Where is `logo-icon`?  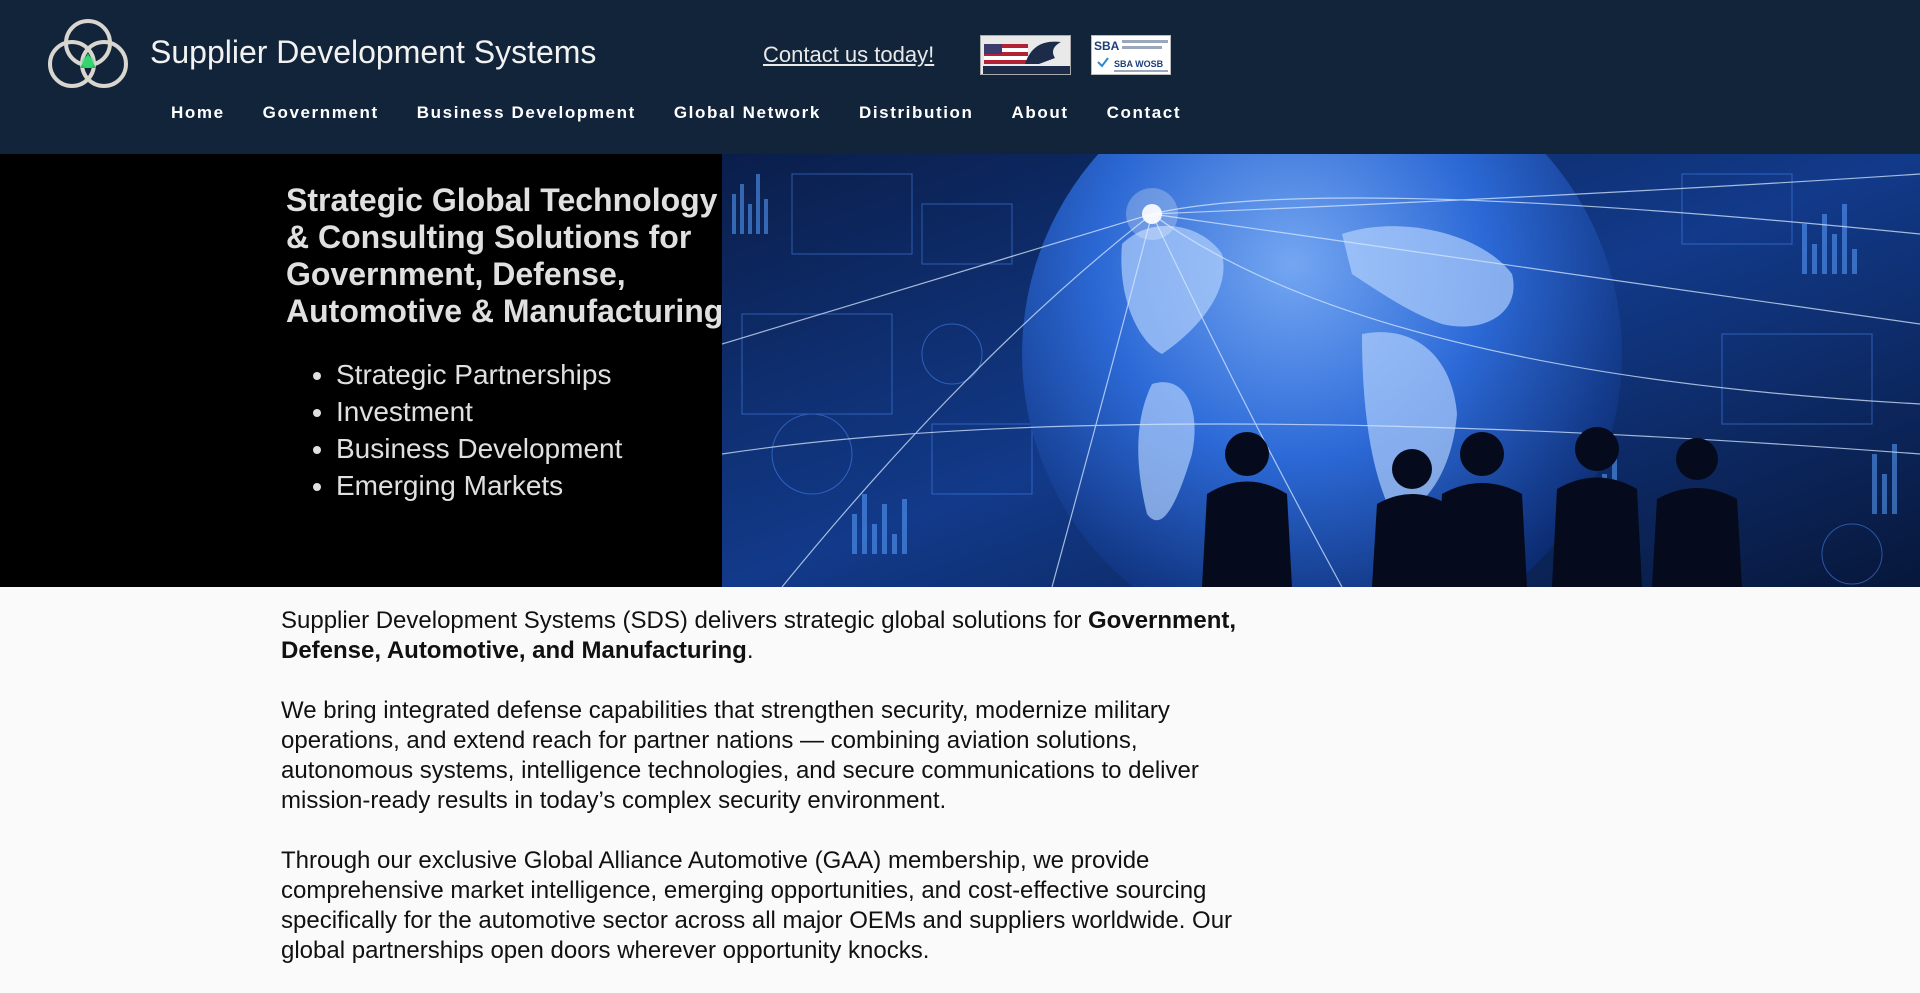
logo-icon is located at coordinates (88, 54).